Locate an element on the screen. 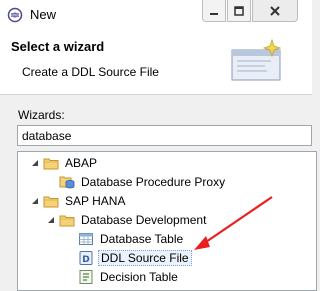 This screenshot has height=291, width=320. tree-item-ddl-source-file: D DDL Source File is located at coordinates (135, 258).